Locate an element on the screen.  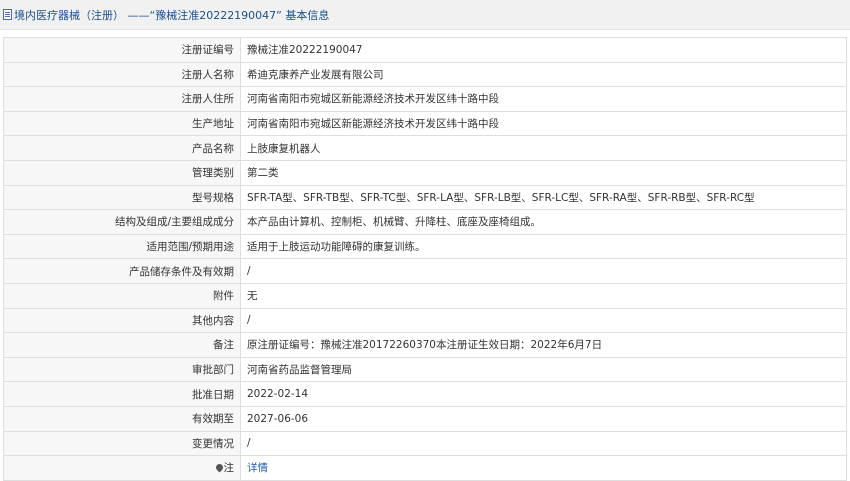
table-row: 生产地址 河南省南阳市宛城区新能源经济技术开发区纬十路中段 is located at coordinates (425, 123).